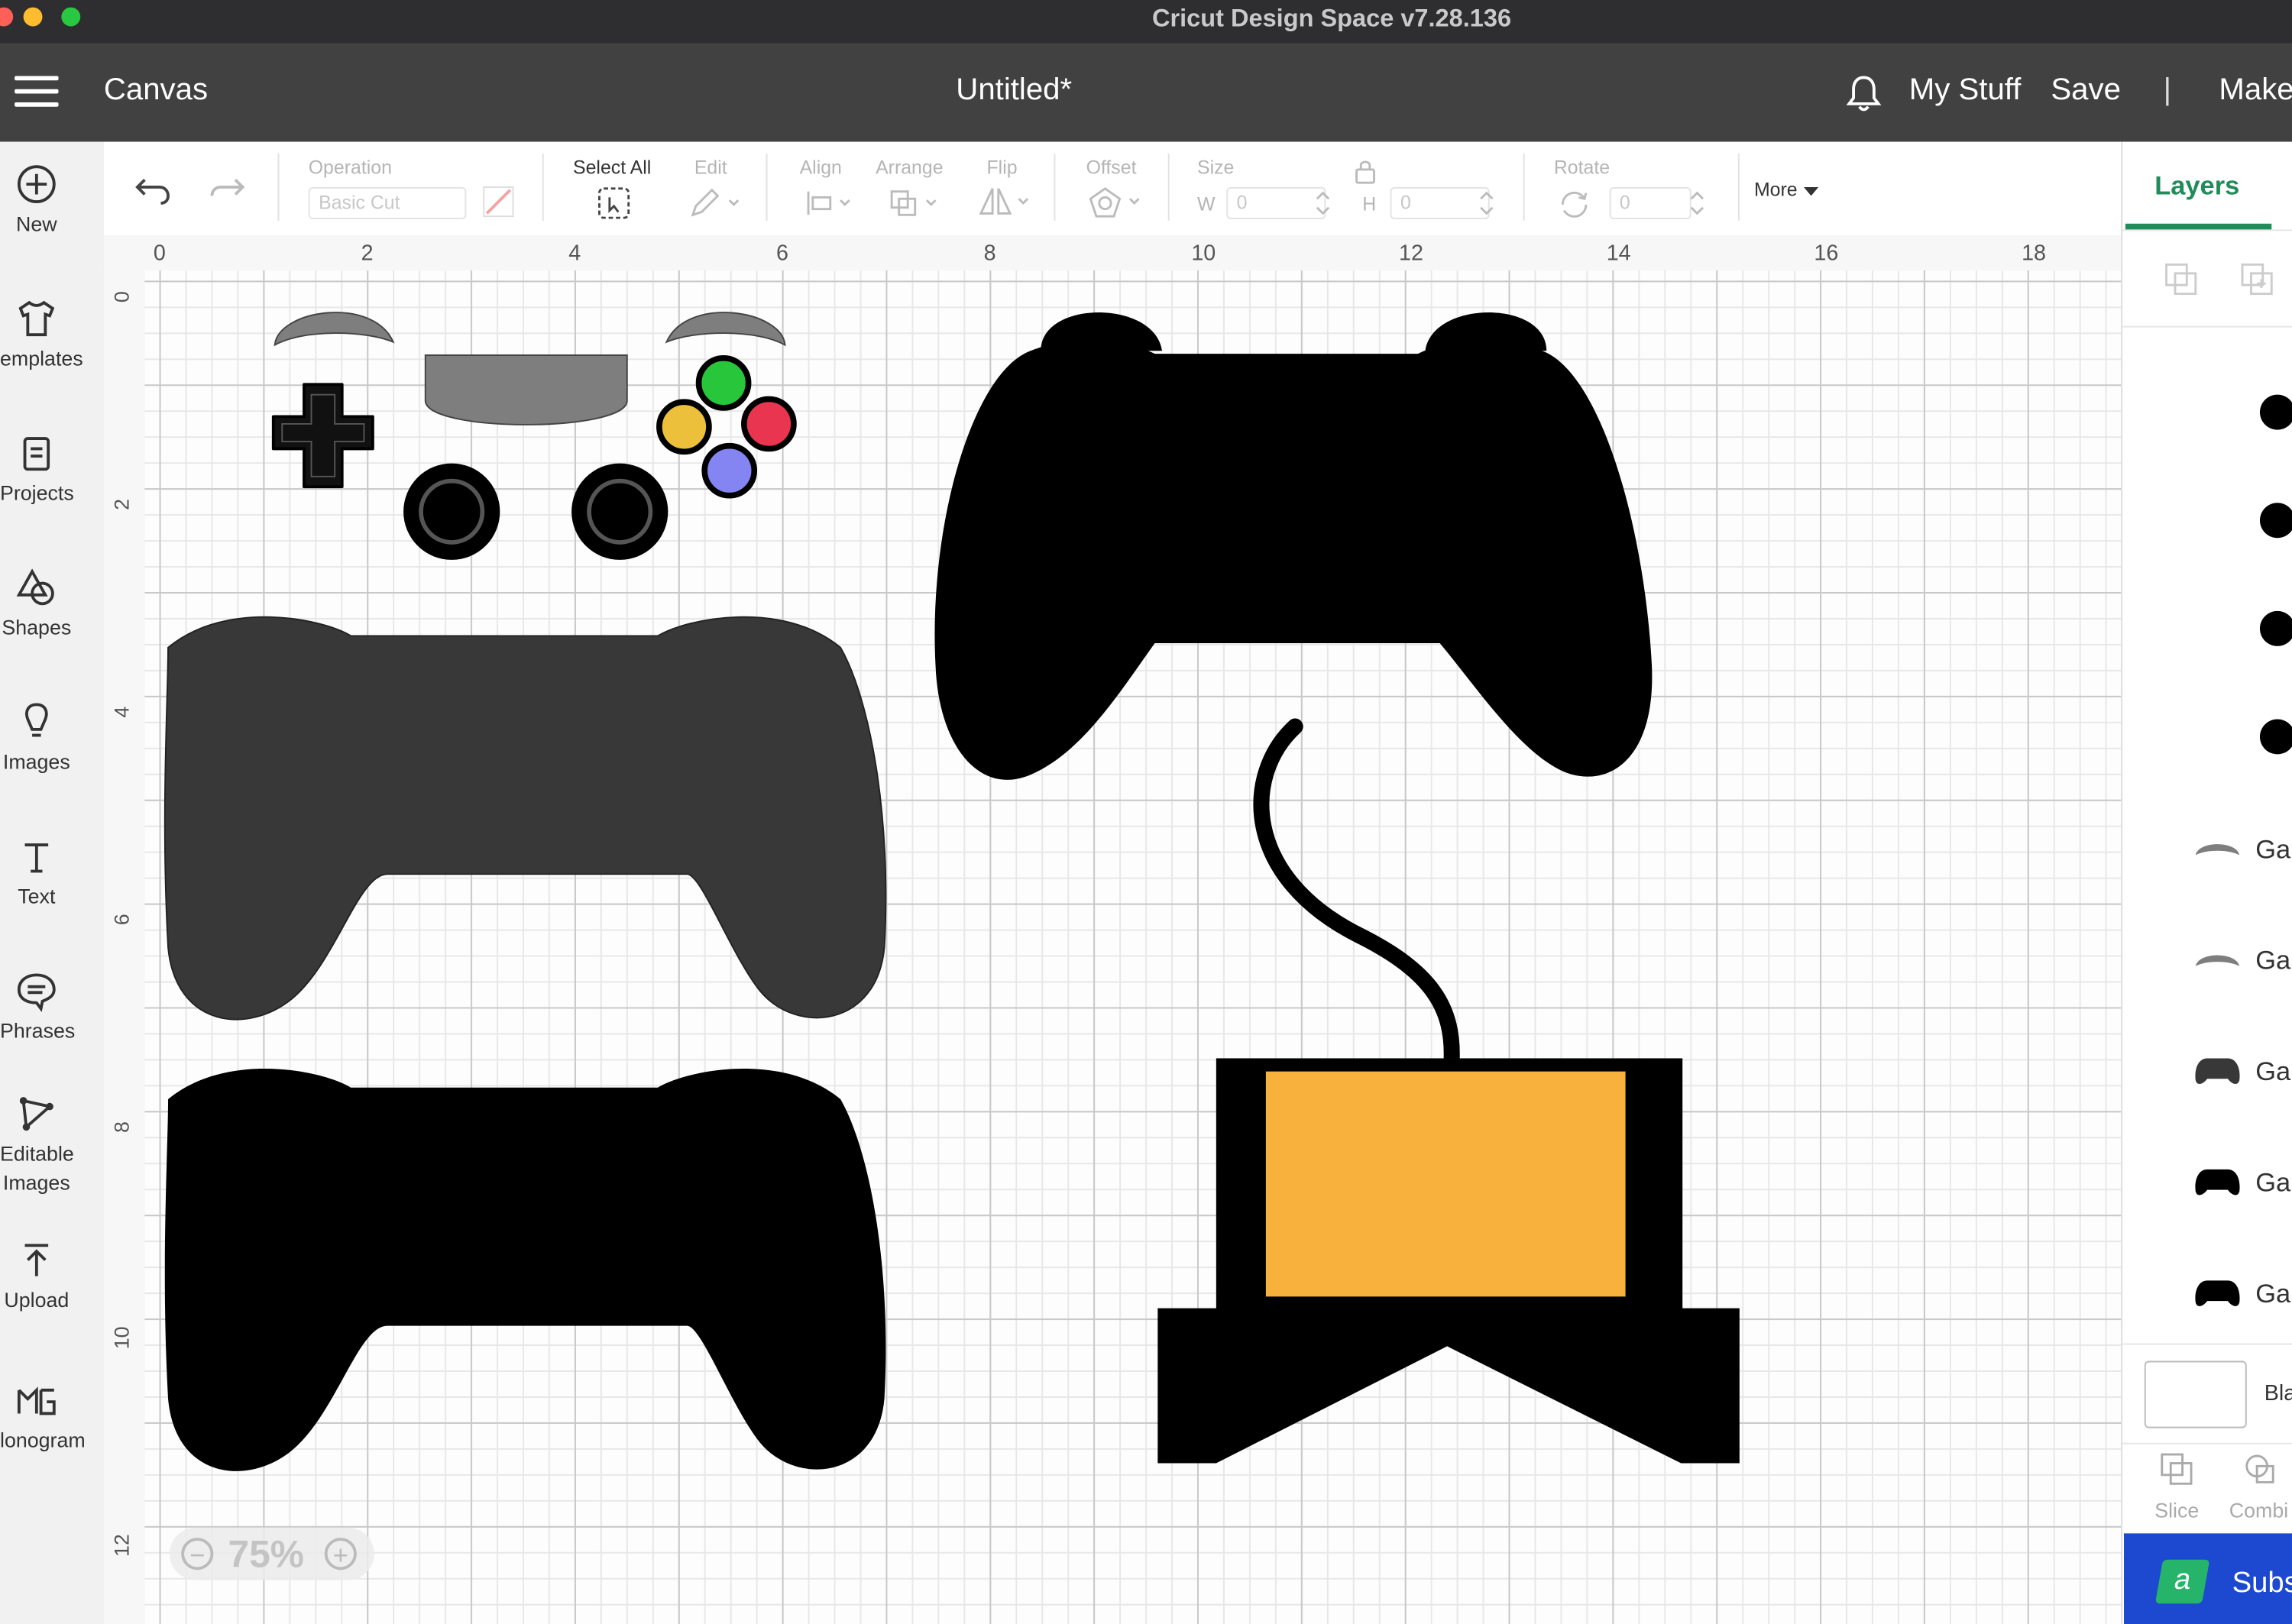 The width and height of the screenshot is (2292, 1624). Describe the element at coordinates (36, 184) in the screenshot. I see `plus-circle-icon` at that location.